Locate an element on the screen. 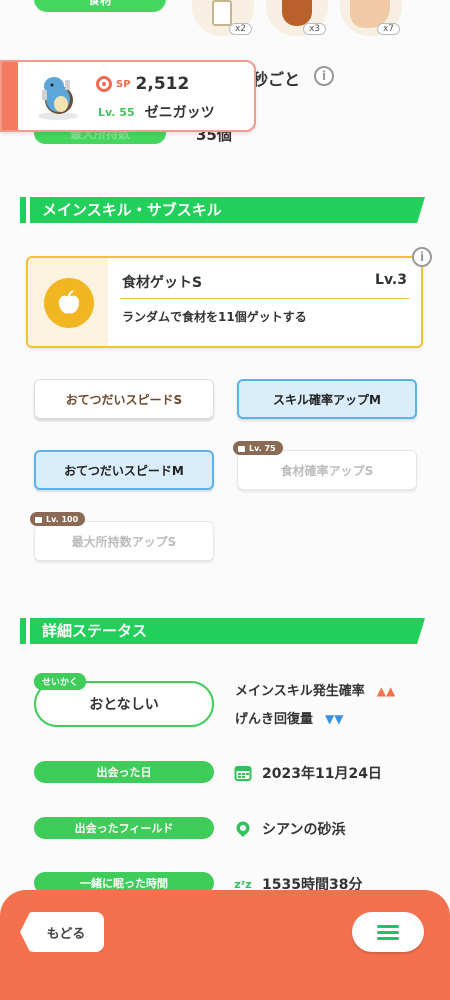 Image resolution: width=450 pixels, height=1000 pixels. skill-info-icon: i is located at coordinates (422, 257).